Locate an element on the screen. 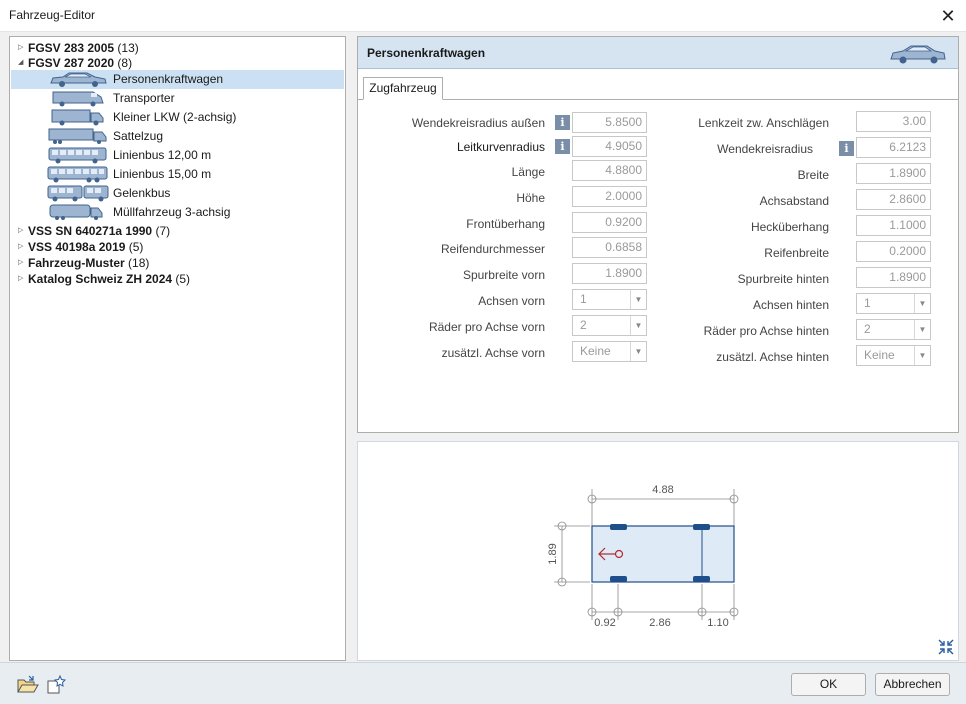 This screenshot has width=966, height=704. select-raeder-pro-achse-vorn: 2 ▼ is located at coordinates (609, 325).